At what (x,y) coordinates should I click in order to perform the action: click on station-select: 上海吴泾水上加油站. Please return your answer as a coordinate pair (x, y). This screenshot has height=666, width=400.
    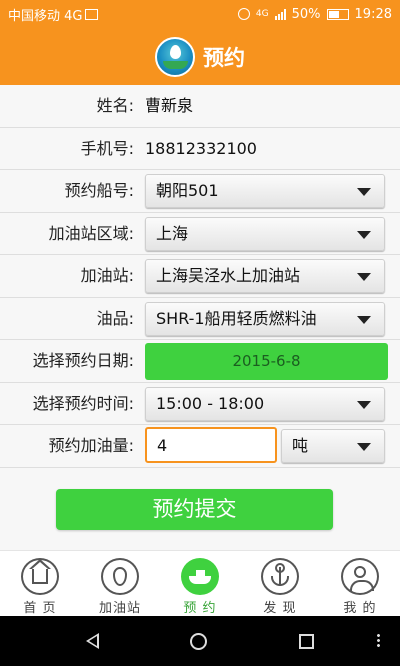
    Looking at the image, I should click on (265, 276).